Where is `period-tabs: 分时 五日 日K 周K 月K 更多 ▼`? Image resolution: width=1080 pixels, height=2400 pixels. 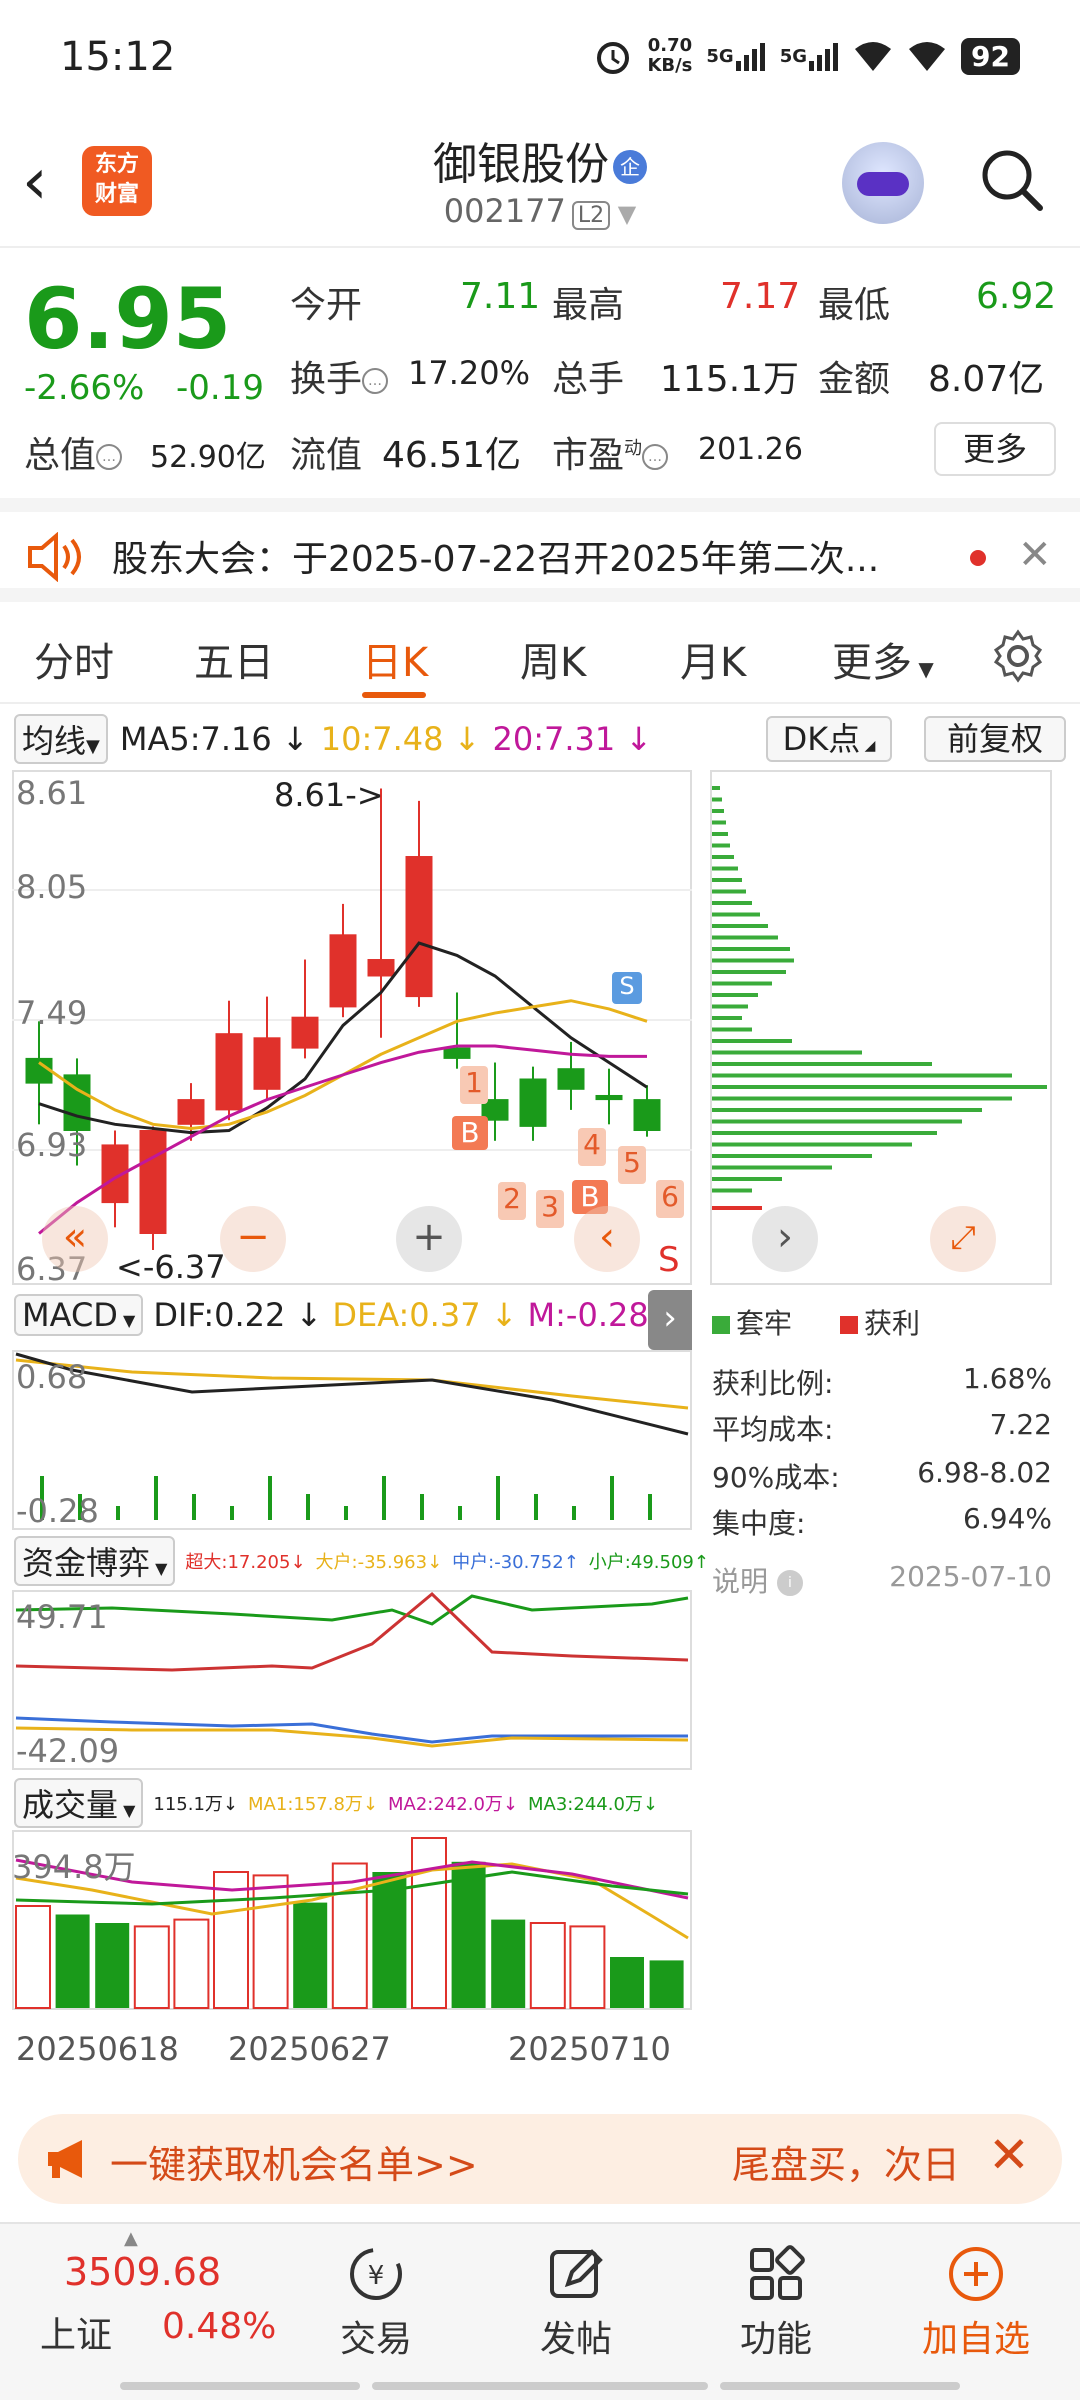
period-tabs: 分时 五日 日K 周K 月K 更多 ▼ is located at coordinates (540, 658).